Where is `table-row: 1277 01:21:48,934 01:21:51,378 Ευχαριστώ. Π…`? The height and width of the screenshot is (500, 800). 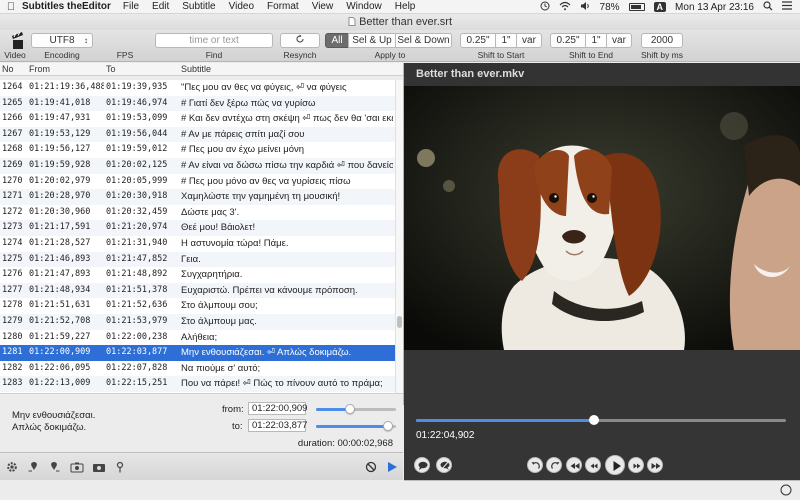
table-row: 1277 01:21:48,934 01:21:51,378 Ευχαριστώ. Π… is located at coordinates (197, 290).